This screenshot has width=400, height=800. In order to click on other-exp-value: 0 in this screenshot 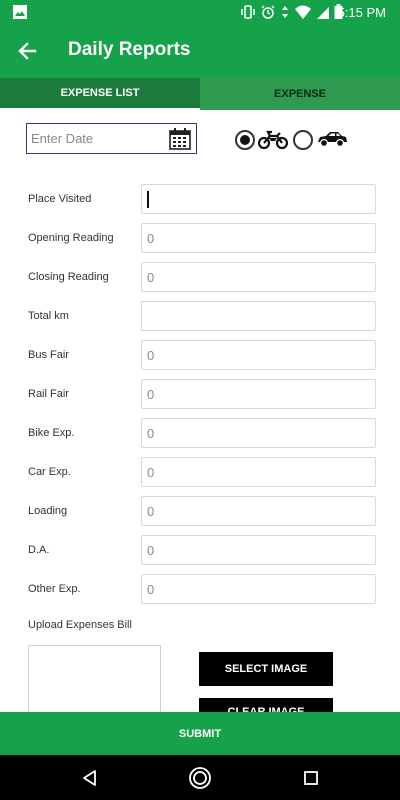, I will do `click(151, 589)`.